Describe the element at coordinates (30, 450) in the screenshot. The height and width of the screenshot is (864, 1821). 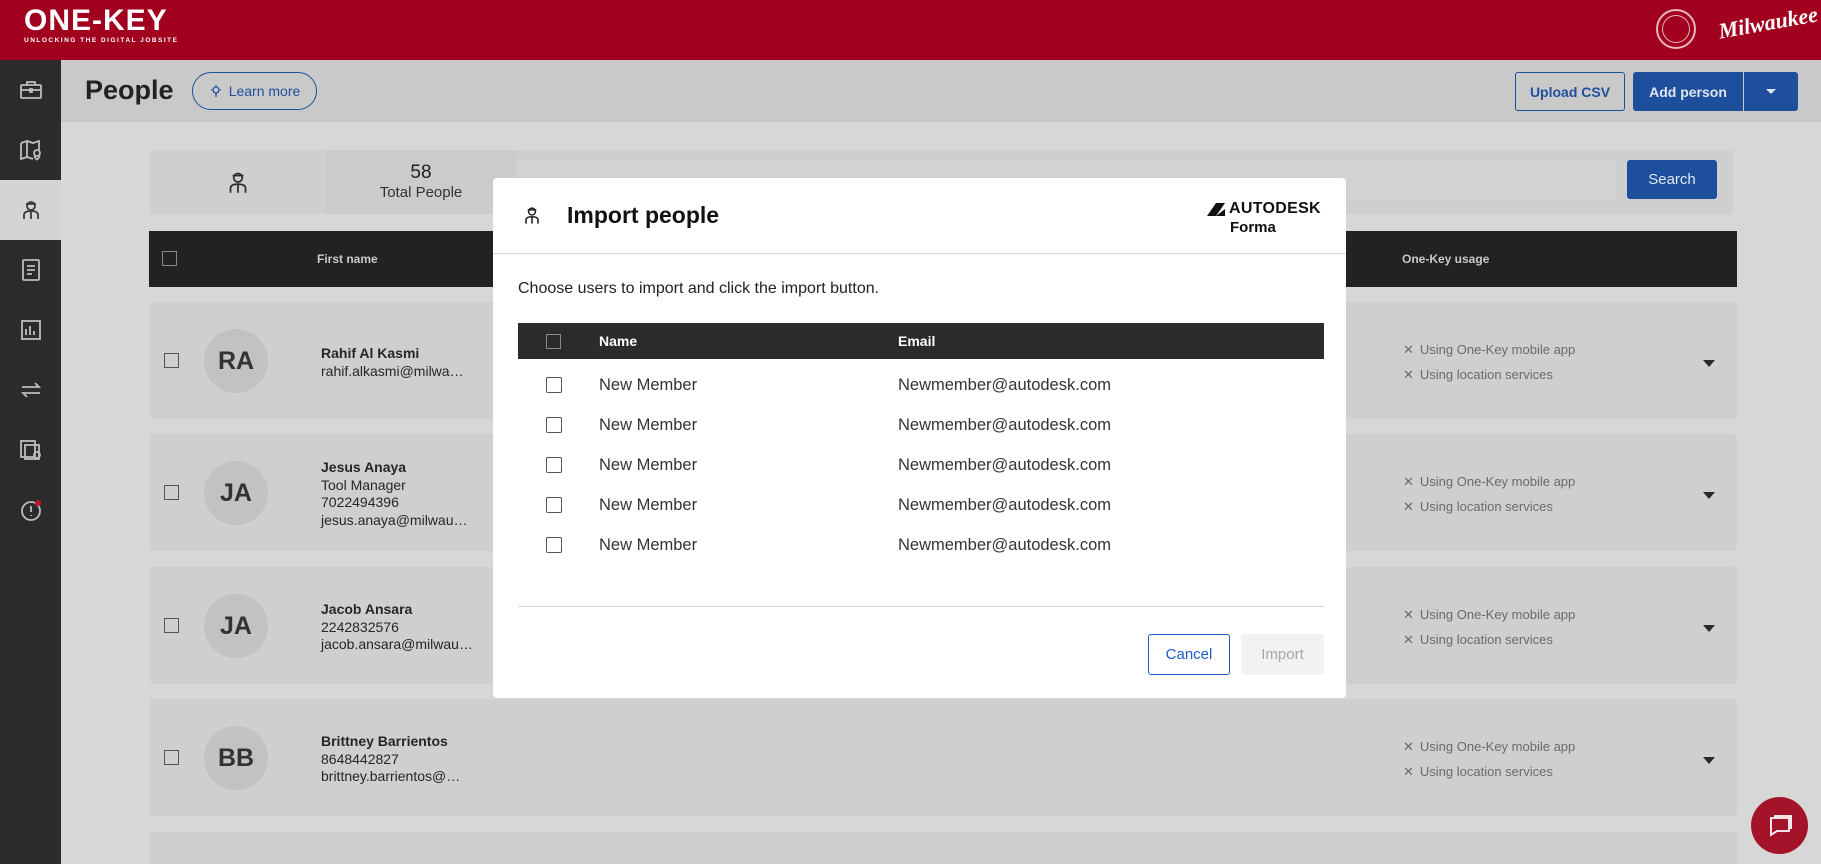
I see `user-devices-icon` at that location.